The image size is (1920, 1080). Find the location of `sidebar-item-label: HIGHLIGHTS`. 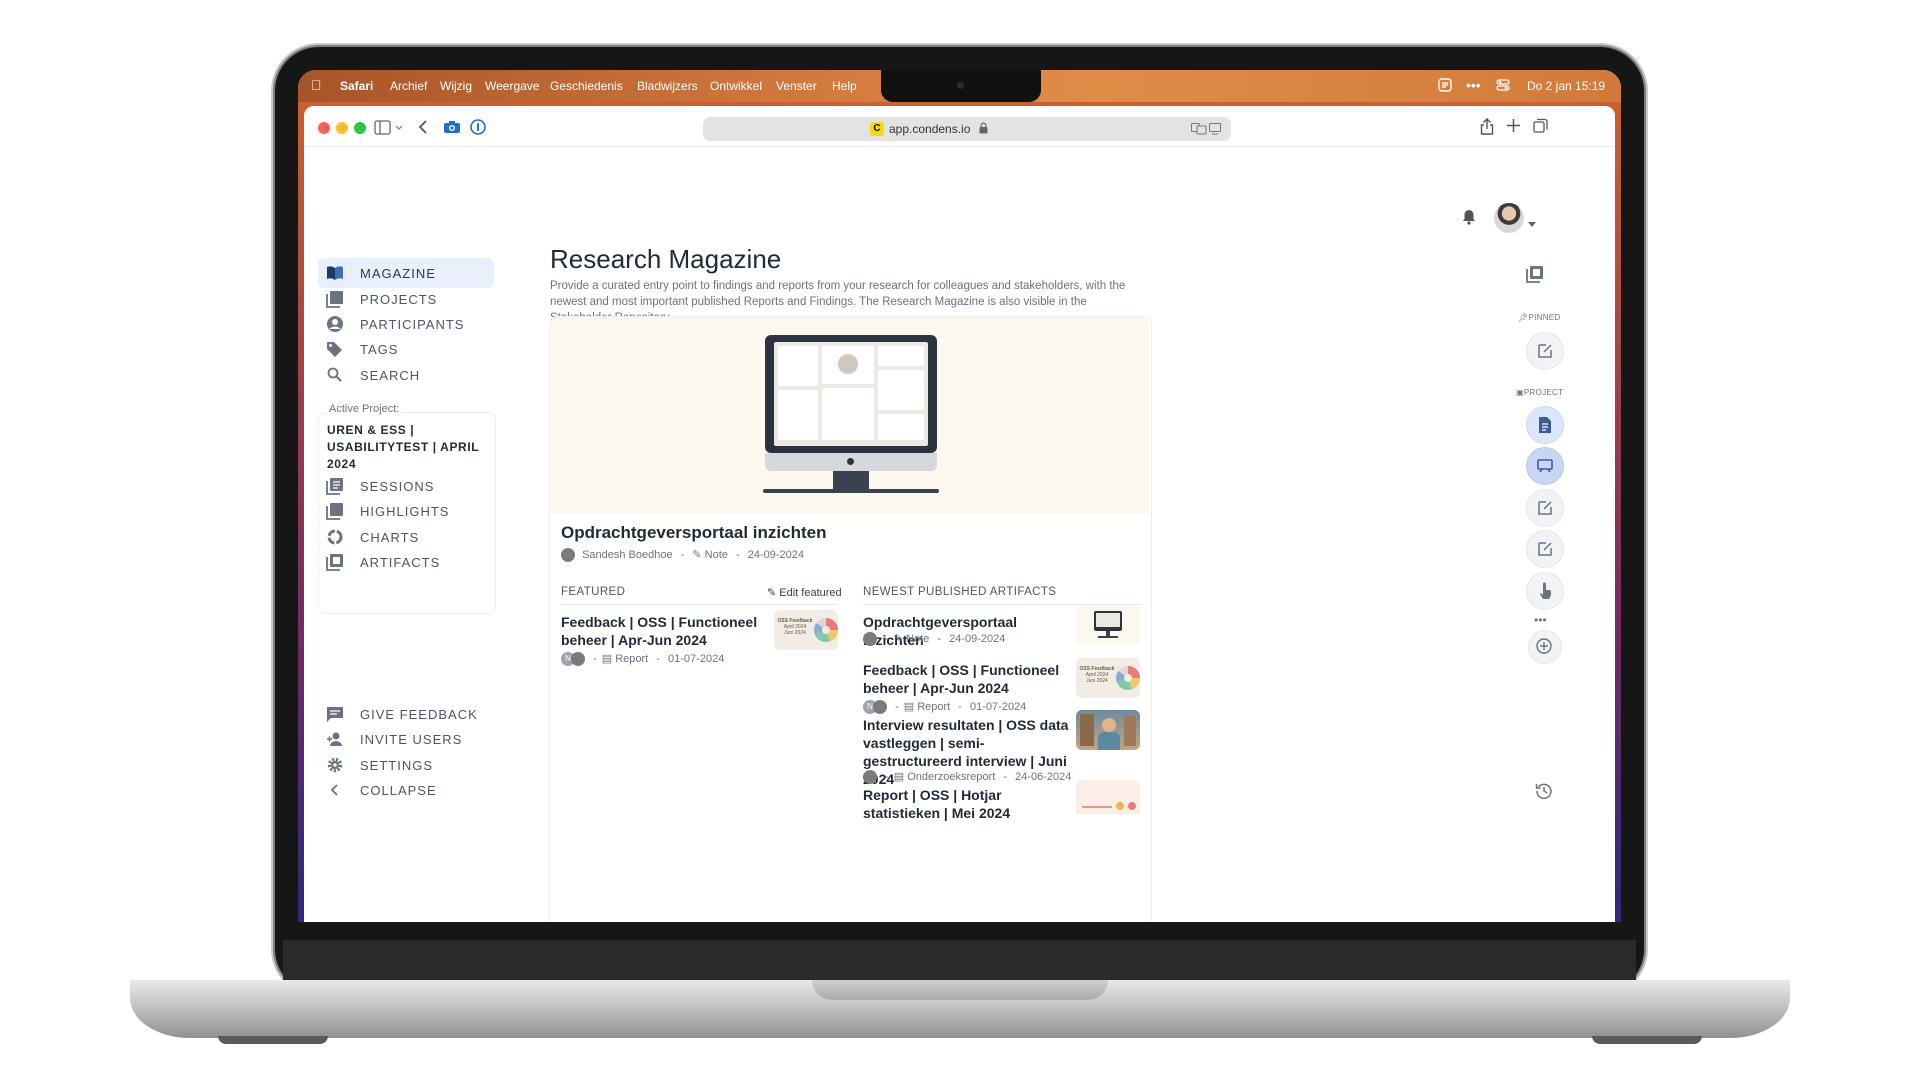

sidebar-item-label: HIGHLIGHTS is located at coordinates (405, 511).